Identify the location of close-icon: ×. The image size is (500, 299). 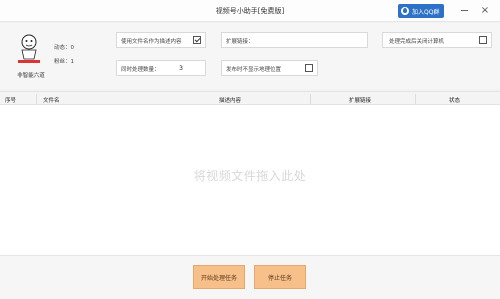
(485, 11).